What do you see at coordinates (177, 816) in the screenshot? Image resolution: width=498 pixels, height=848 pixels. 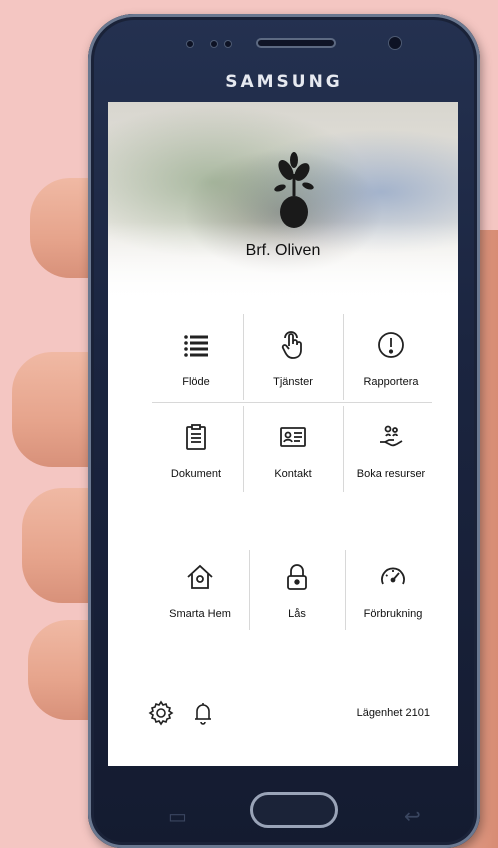 I see `recent-apps-key: ▭` at bounding box center [177, 816].